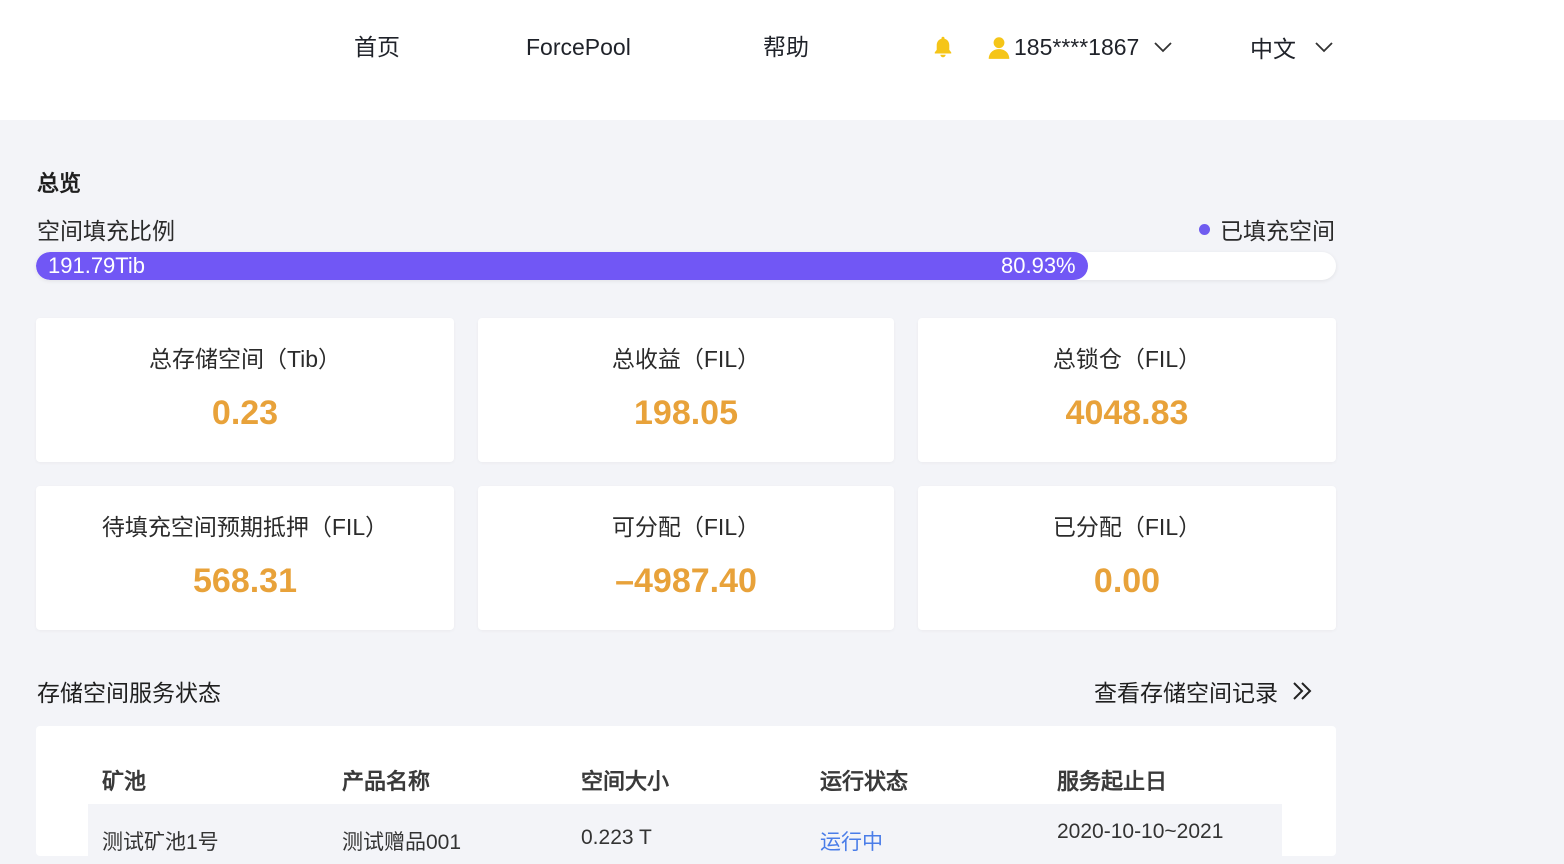 Image resolution: width=1564 pixels, height=864 pixels. What do you see at coordinates (1127, 413) in the screenshot?
I see `stat-value: 4048.83` at bounding box center [1127, 413].